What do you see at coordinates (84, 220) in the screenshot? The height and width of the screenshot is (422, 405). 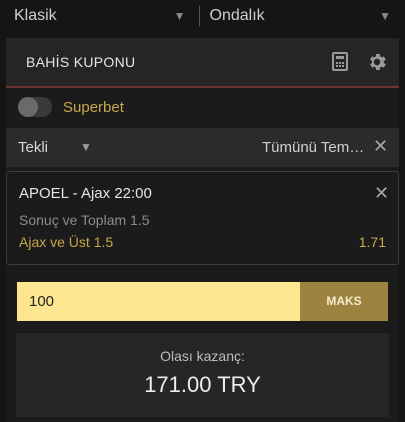 I see `market-name: Sonuç ve Toplam 1.5` at bounding box center [84, 220].